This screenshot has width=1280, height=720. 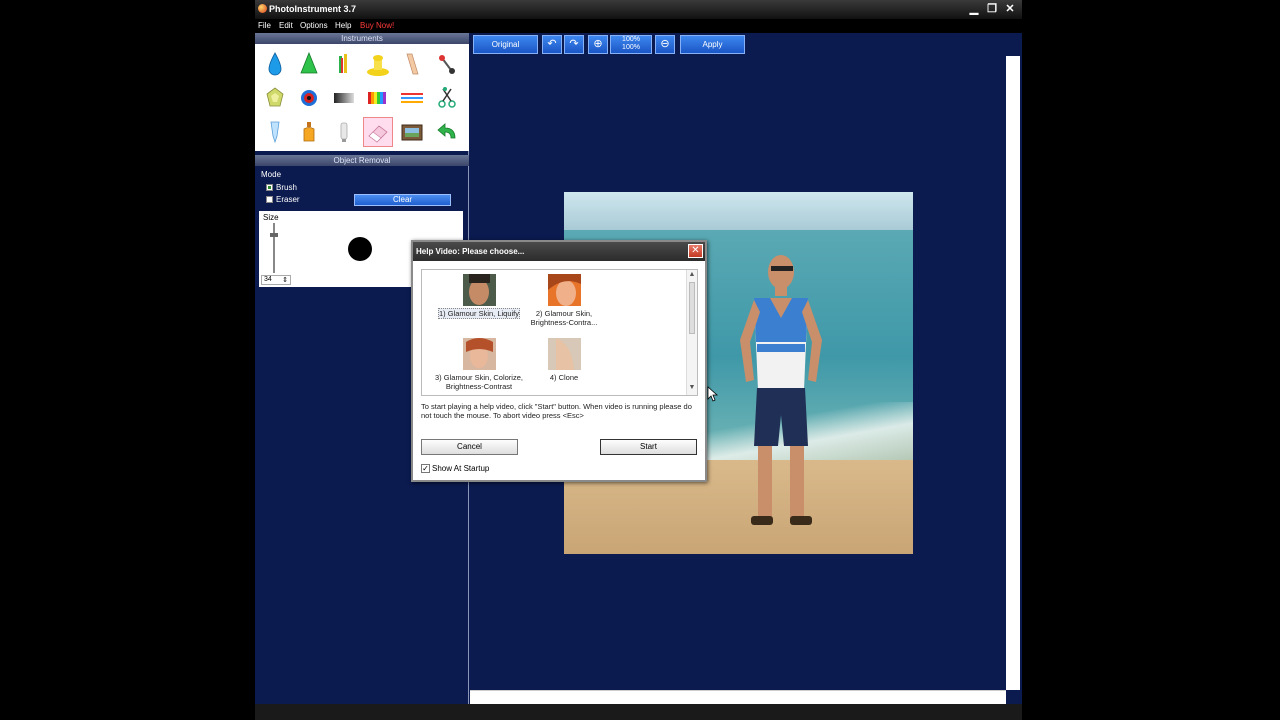 What do you see at coordinates (274, 235) in the screenshot?
I see `size-slider-thumb` at bounding box center [274, 235].